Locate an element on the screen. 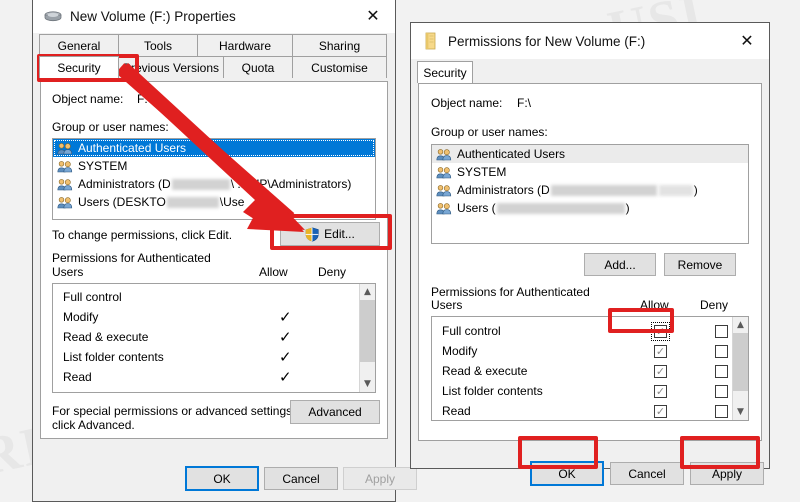 The height and width of the screenshot is (502, 800). deny-column-header: Deny is located at coordinates (714, 305).